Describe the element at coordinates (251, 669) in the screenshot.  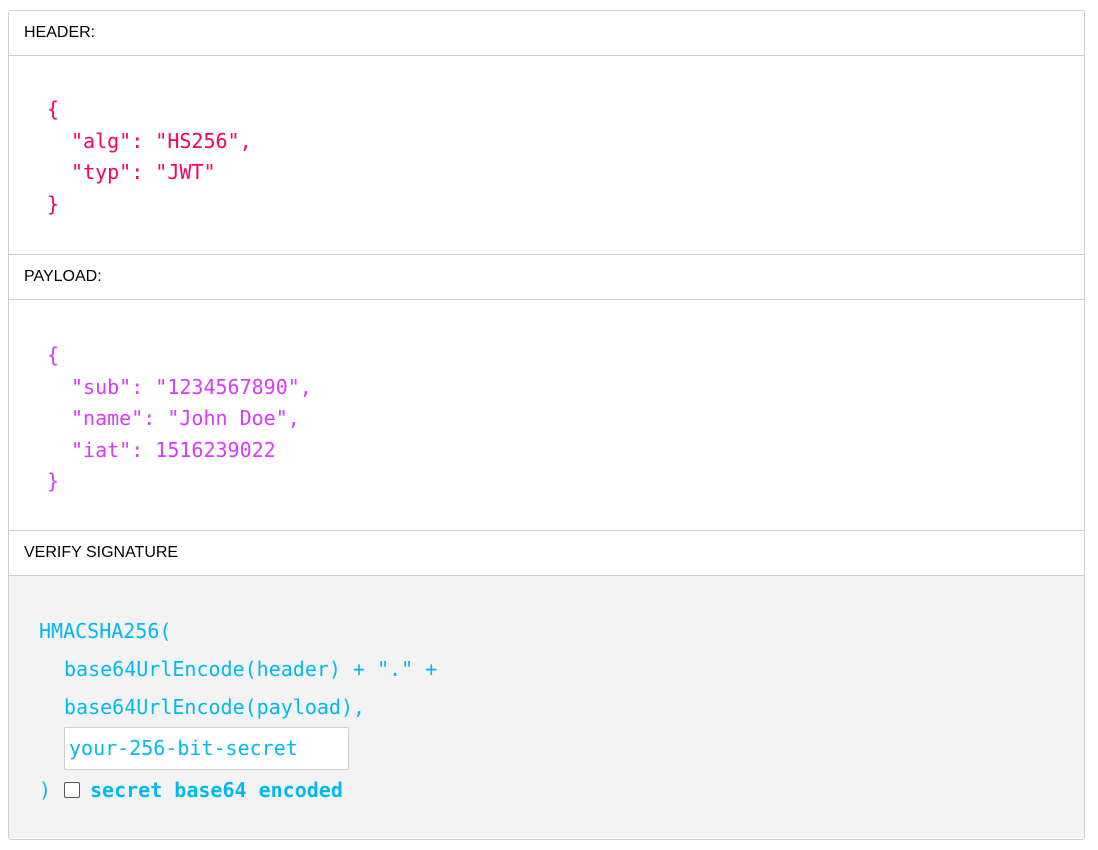
I see `header-encode-line: base64UrlEncode(header) + "." +` at that location.